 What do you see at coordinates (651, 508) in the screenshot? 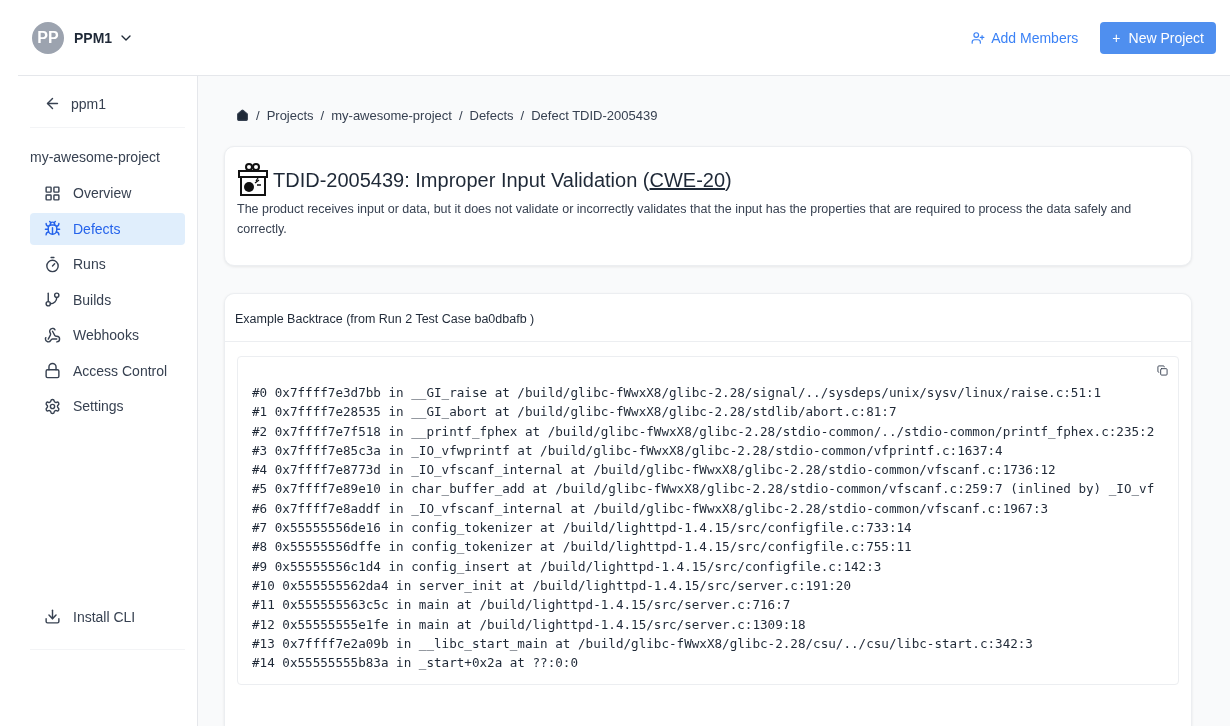
I see `backtrace-line: #6 0x7ffff7e8addf in _IO_vfscanf_internal at /build/glibc-fWwxX8/glibc-2.28/stdio-common/vfscanf.c:1967:3` at bounding box center [651, 508].